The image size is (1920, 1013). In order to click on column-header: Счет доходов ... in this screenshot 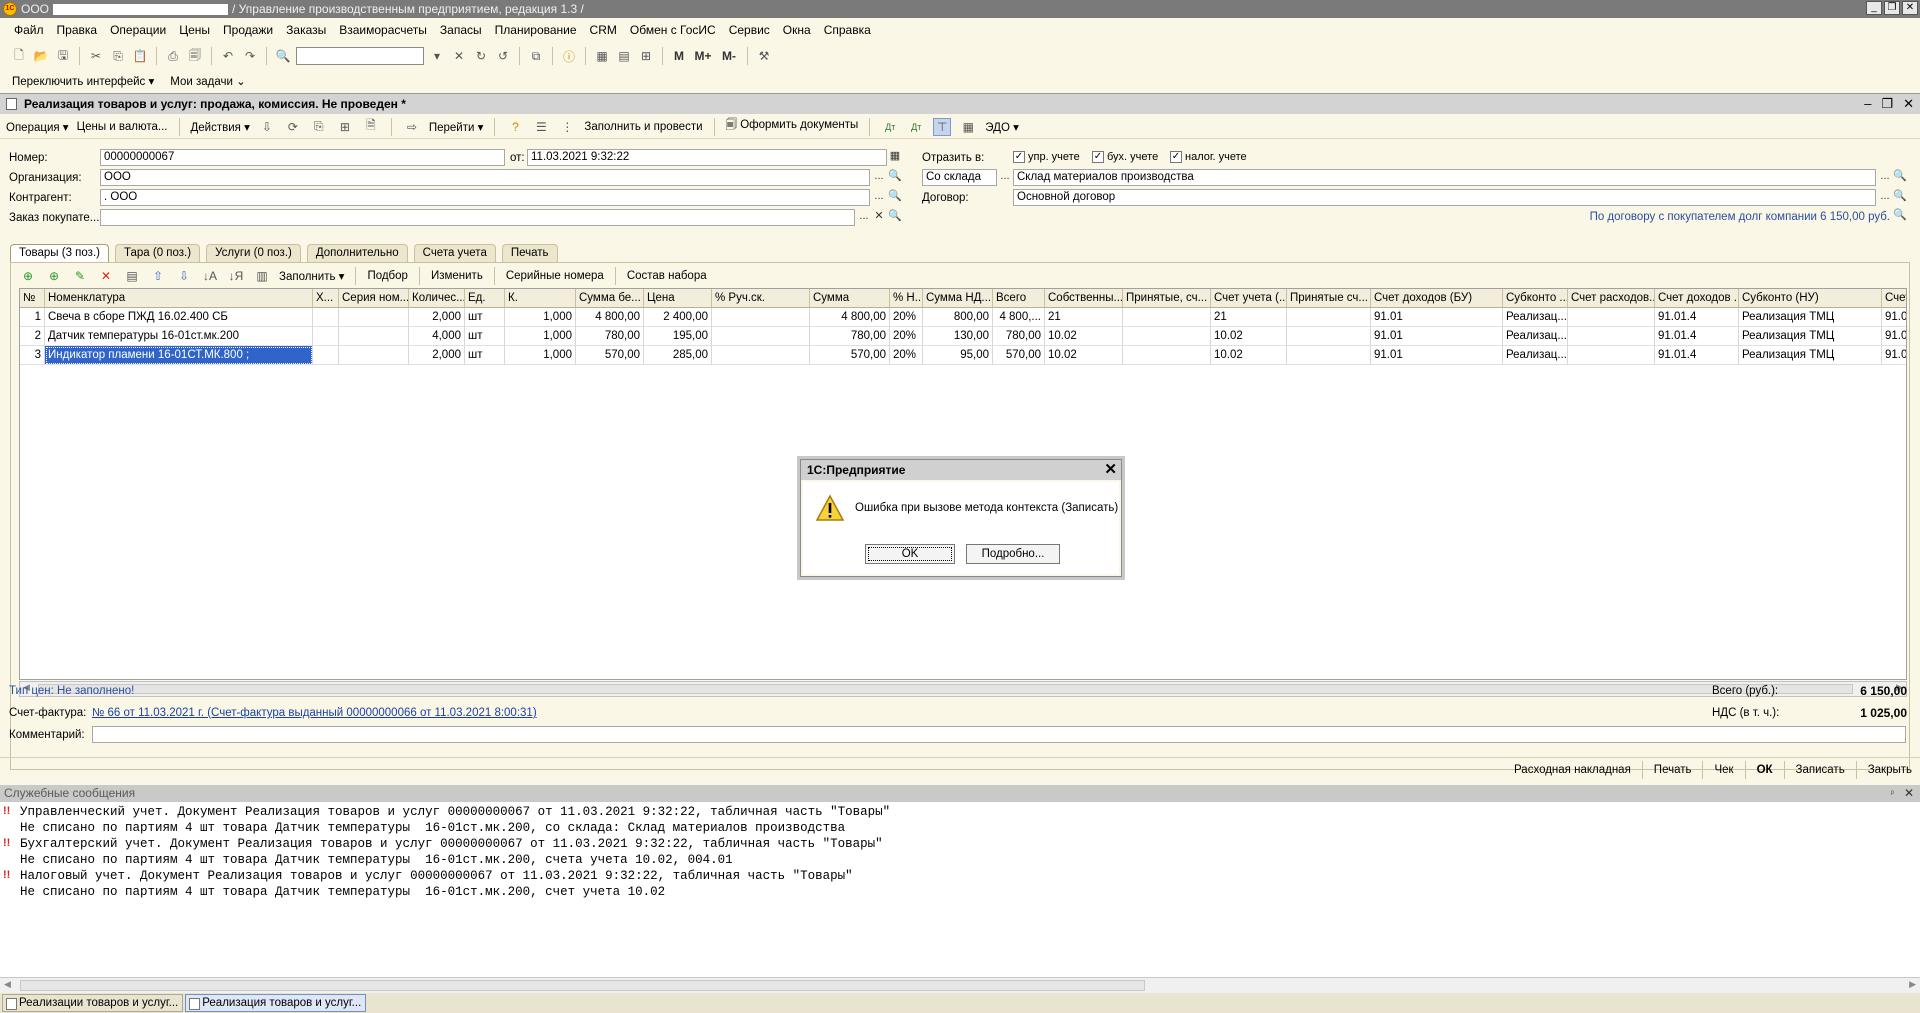, I will do `click(1697, 298)`.